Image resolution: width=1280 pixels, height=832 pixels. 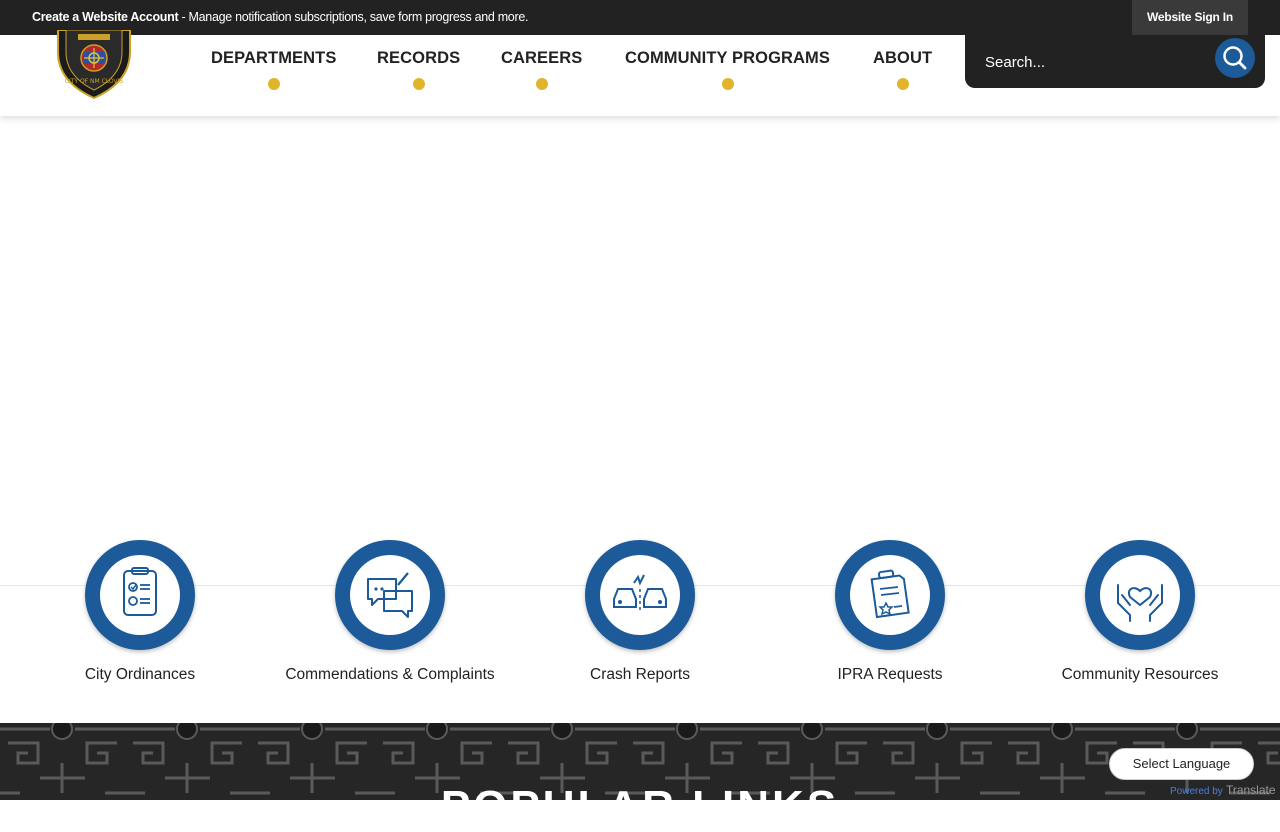 What do you see at coordinates (419, 58) in the screenshot?
I see `nav-records-label: RECORDS` at bounding box center [419, 58].